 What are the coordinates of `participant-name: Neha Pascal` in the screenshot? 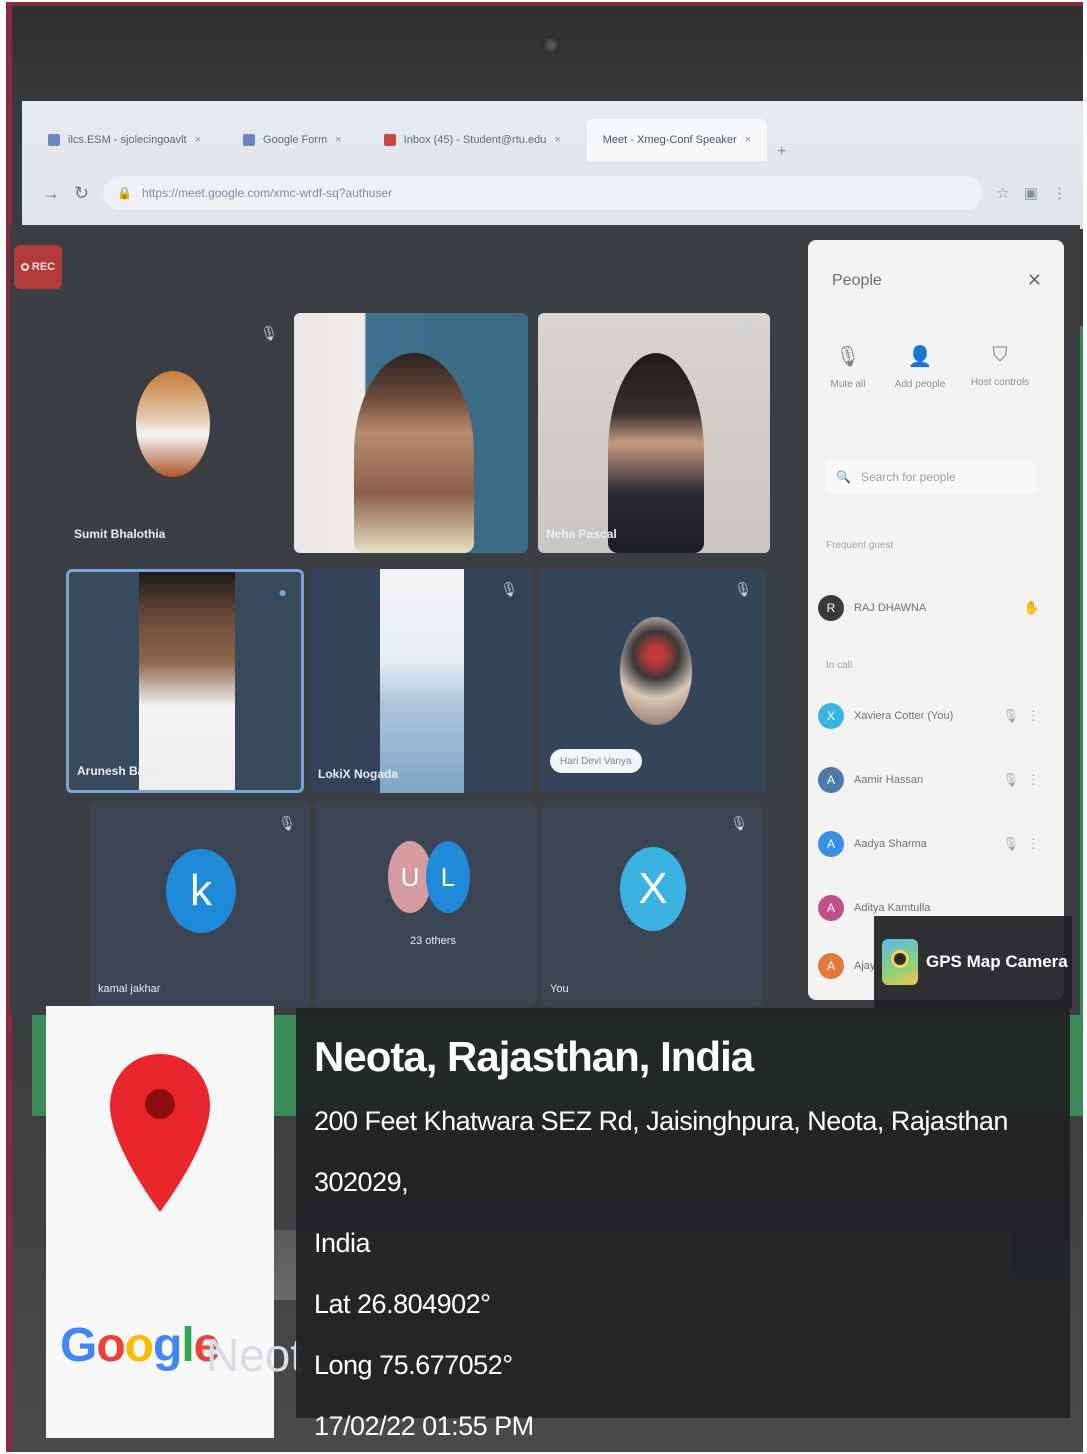 It's located at (581, 534).